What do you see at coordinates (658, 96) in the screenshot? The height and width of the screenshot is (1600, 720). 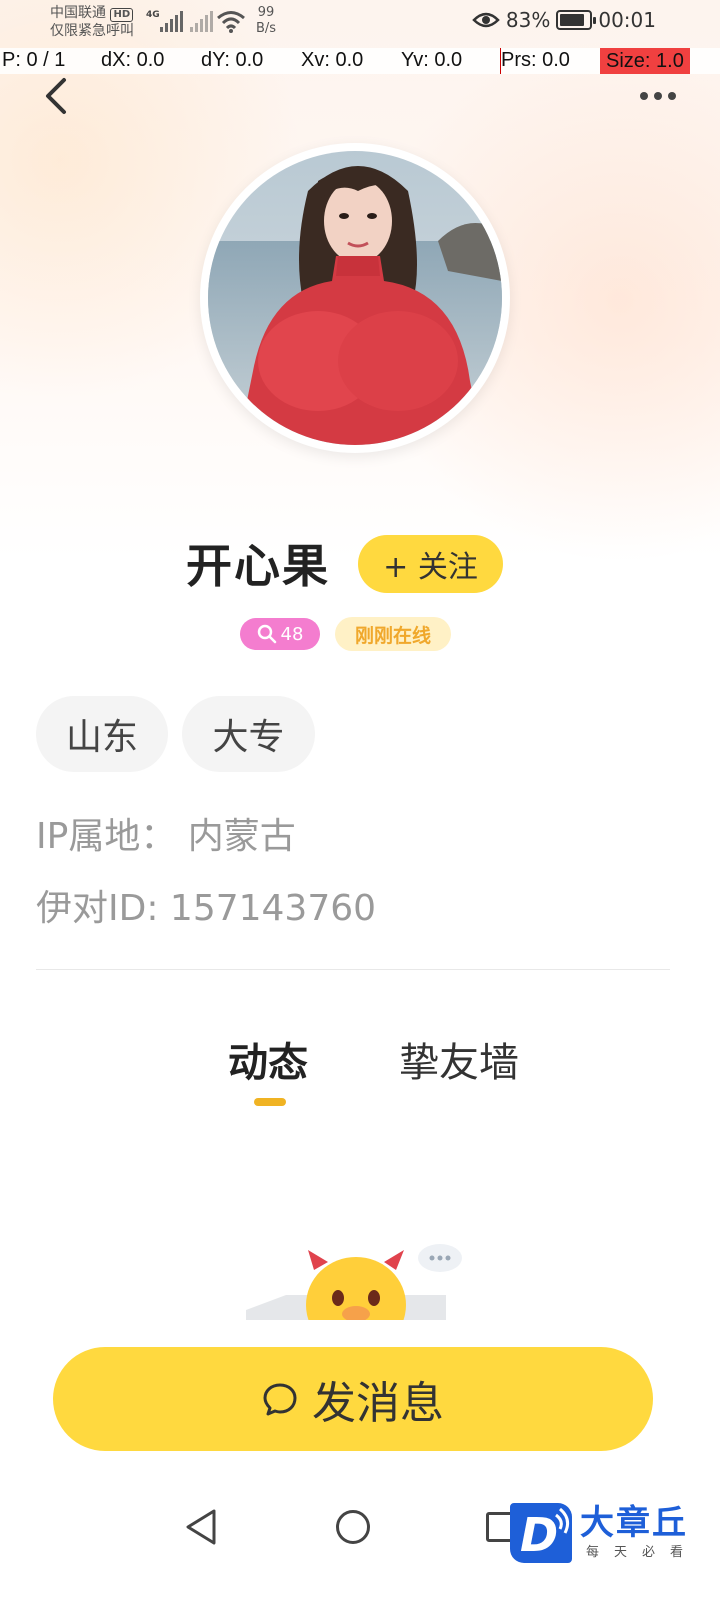 I see `more-button` at bounding box center [658, 96].